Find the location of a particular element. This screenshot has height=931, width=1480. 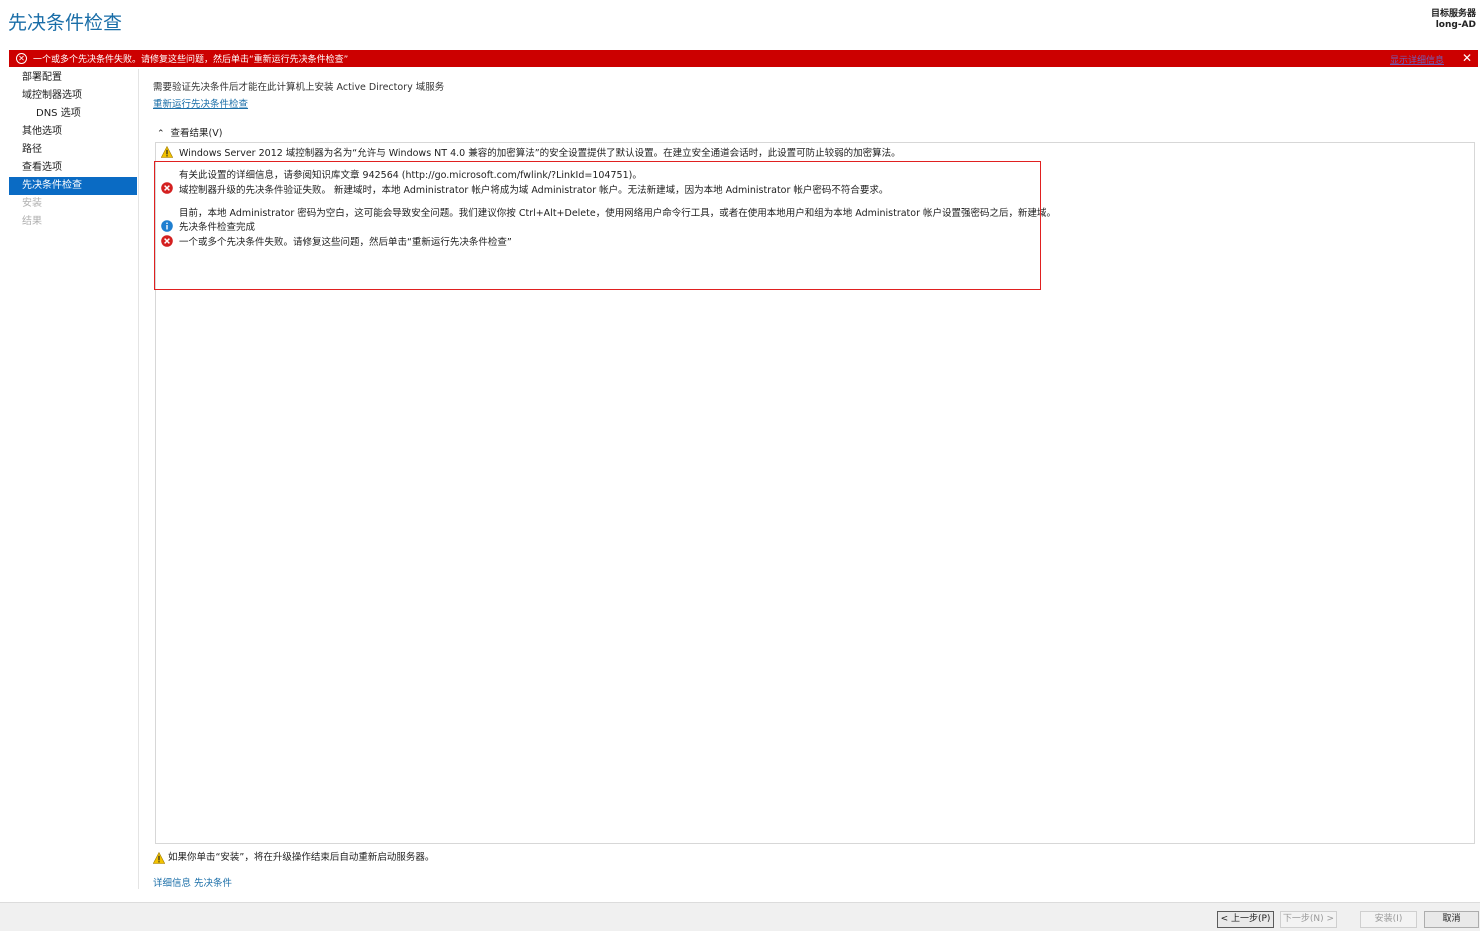

target-server-info: 目标服务器 long-AD is located at coordinates (1453, 20).